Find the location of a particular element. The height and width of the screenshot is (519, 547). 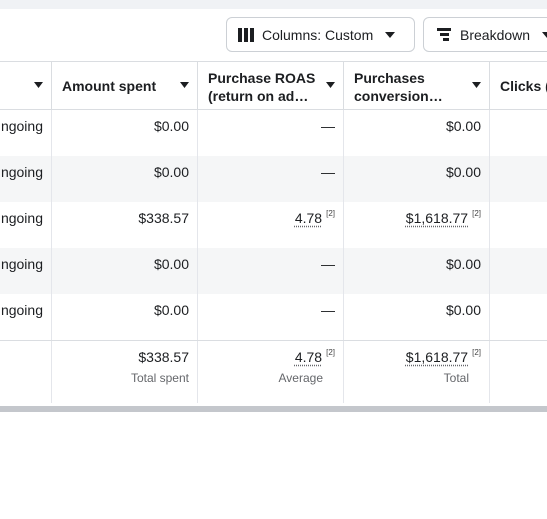

columns-button-label: Columns: Custom is located at coordinates (317, 35).